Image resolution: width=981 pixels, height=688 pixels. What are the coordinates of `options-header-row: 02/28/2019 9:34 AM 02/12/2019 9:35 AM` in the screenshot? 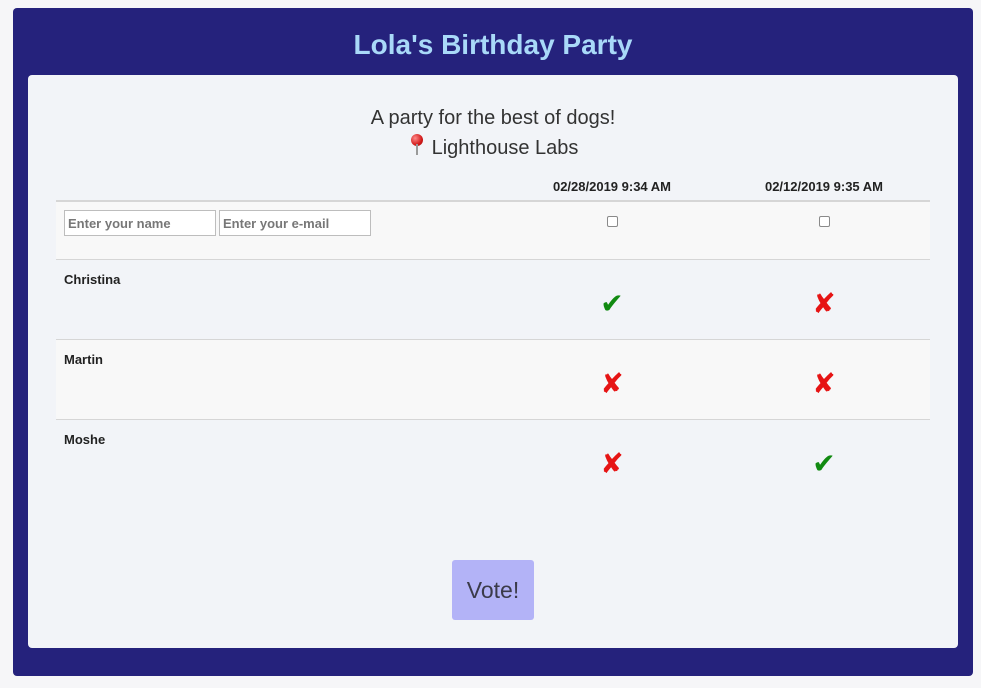 It's located at (493, 187).